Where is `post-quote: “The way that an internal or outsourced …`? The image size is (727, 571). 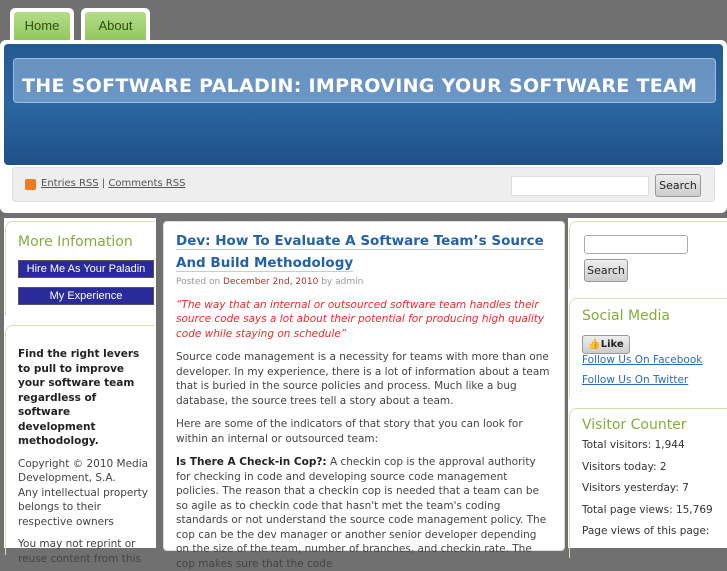
post-quote: “The way that an internal or outsourced … is located at coordinates (360, 319).